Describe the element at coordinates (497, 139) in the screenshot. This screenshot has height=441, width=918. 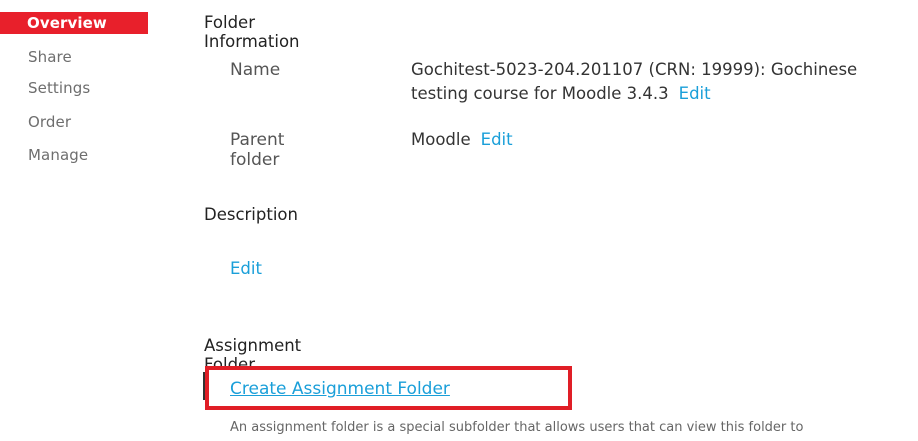
I see `parent-folder-edit-link: Edit` at that location.